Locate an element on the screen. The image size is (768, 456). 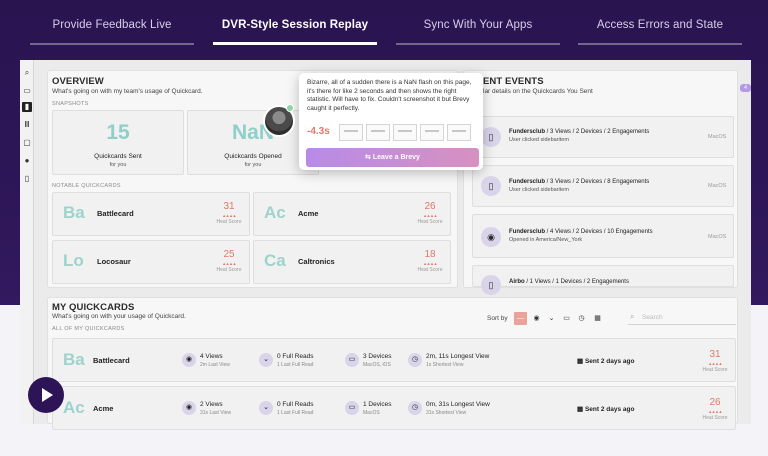
tab-sync-apps: Sync With Your Apps is located at coordinates (478, 24).